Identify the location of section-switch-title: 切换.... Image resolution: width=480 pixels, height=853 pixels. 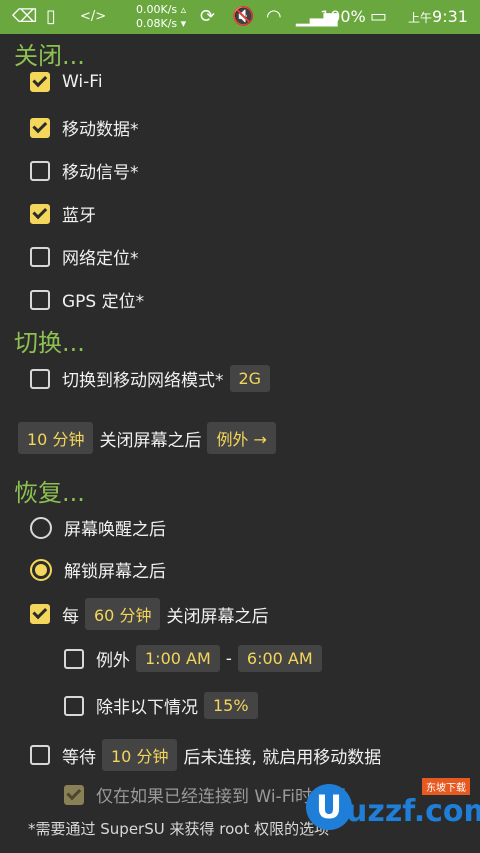
(49, 343).